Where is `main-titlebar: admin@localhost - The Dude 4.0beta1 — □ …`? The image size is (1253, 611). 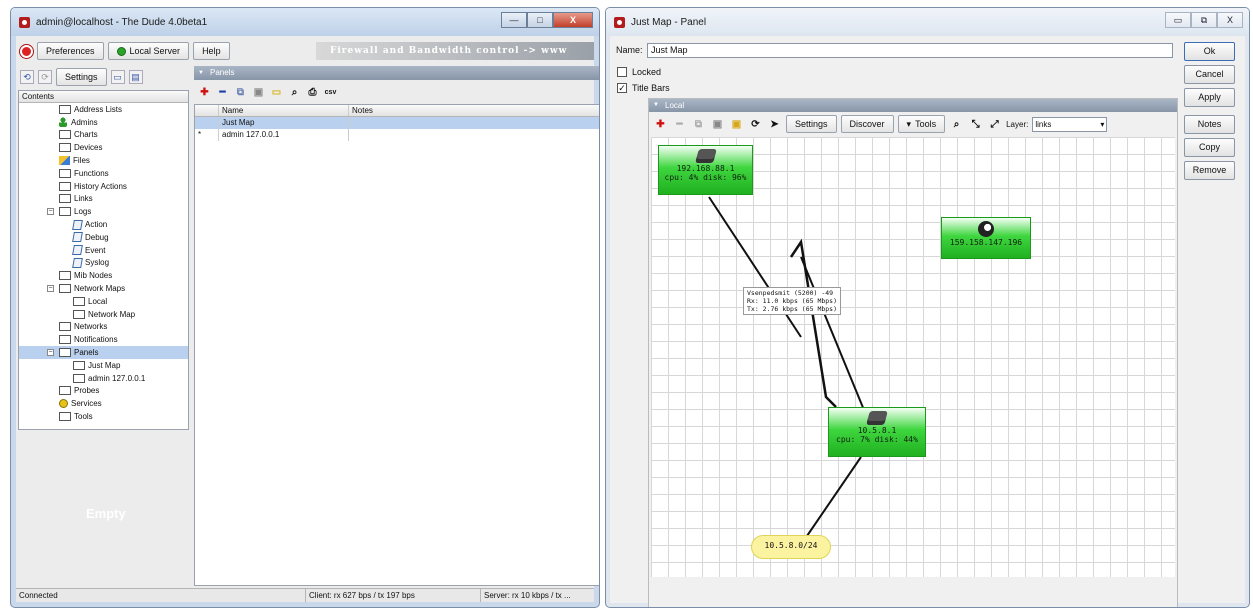
main-titlebar: admin@localhost - The Dude 4.0beta1 — □ … is located at coordinates (305, 22).